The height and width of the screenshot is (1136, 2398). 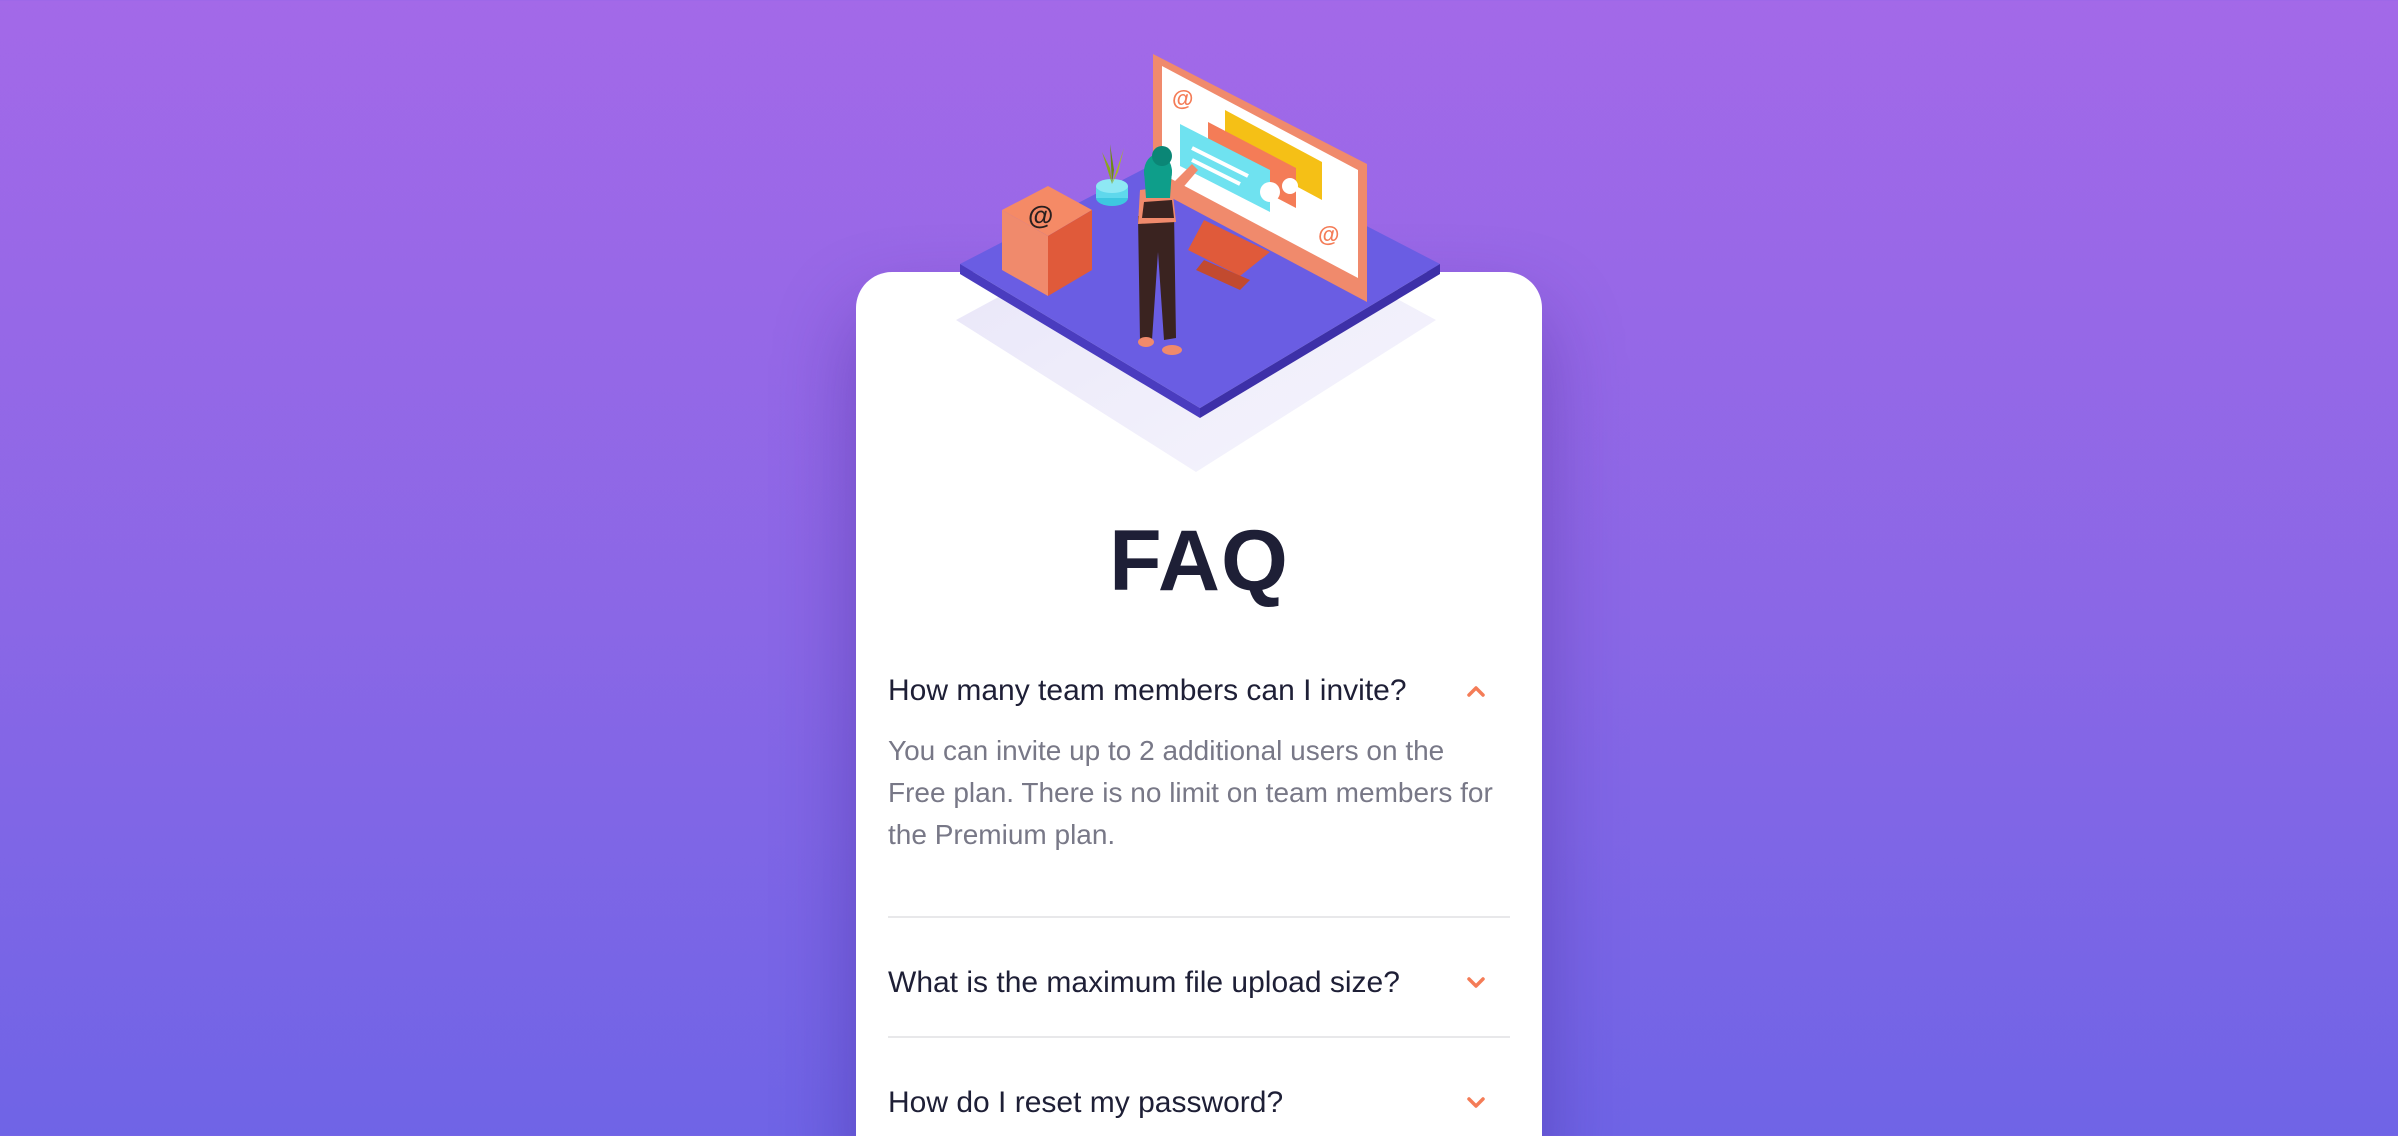 I want to click on woman-online-illustration: @ @ @, so click(x=1200, y=236).